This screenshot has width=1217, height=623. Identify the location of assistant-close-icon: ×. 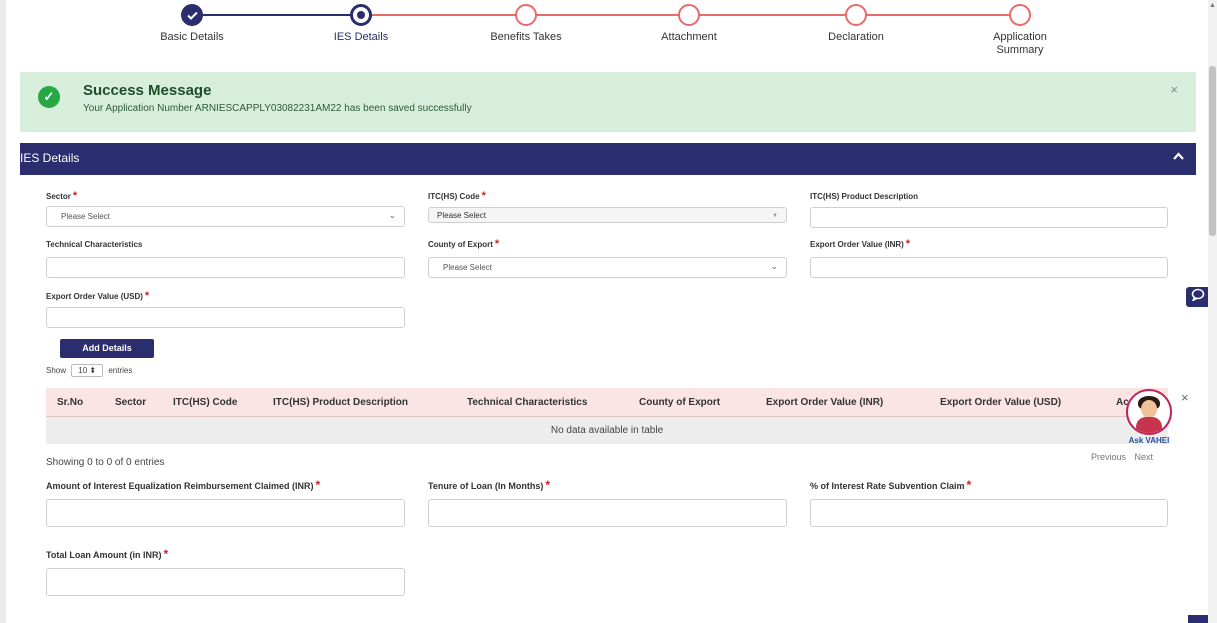
(1185, 397).